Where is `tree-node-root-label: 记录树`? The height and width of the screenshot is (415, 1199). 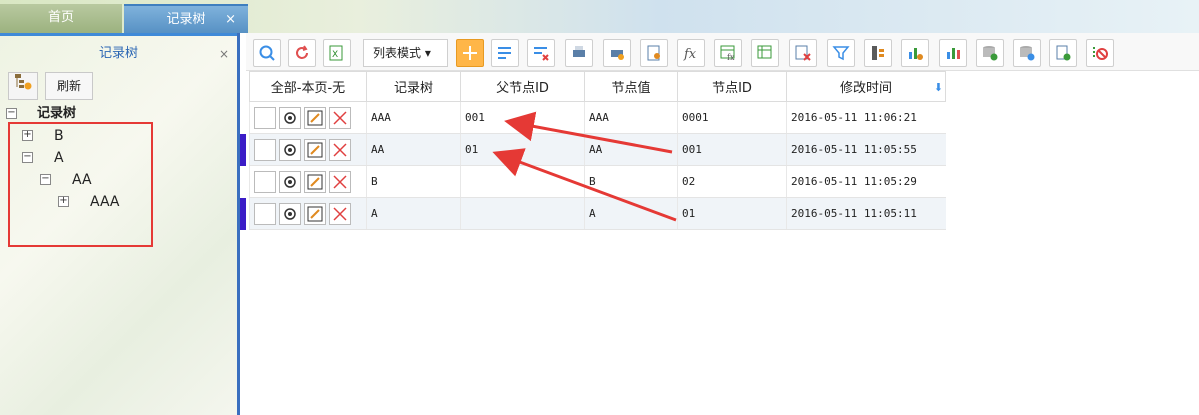
tree-node-root-label: 记录树 is located at coordinates (57, 113).